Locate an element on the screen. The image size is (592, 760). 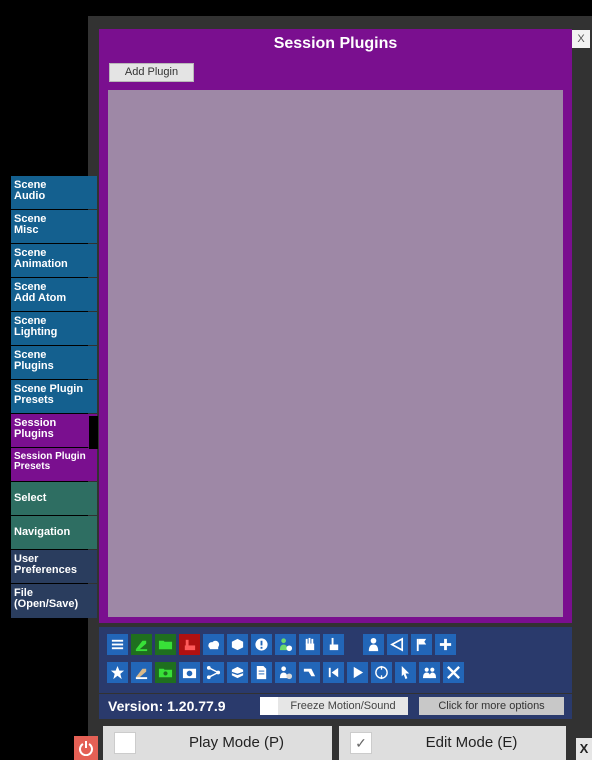
tab-user-preferences: User Preferences is located at coordinates (54, 566).